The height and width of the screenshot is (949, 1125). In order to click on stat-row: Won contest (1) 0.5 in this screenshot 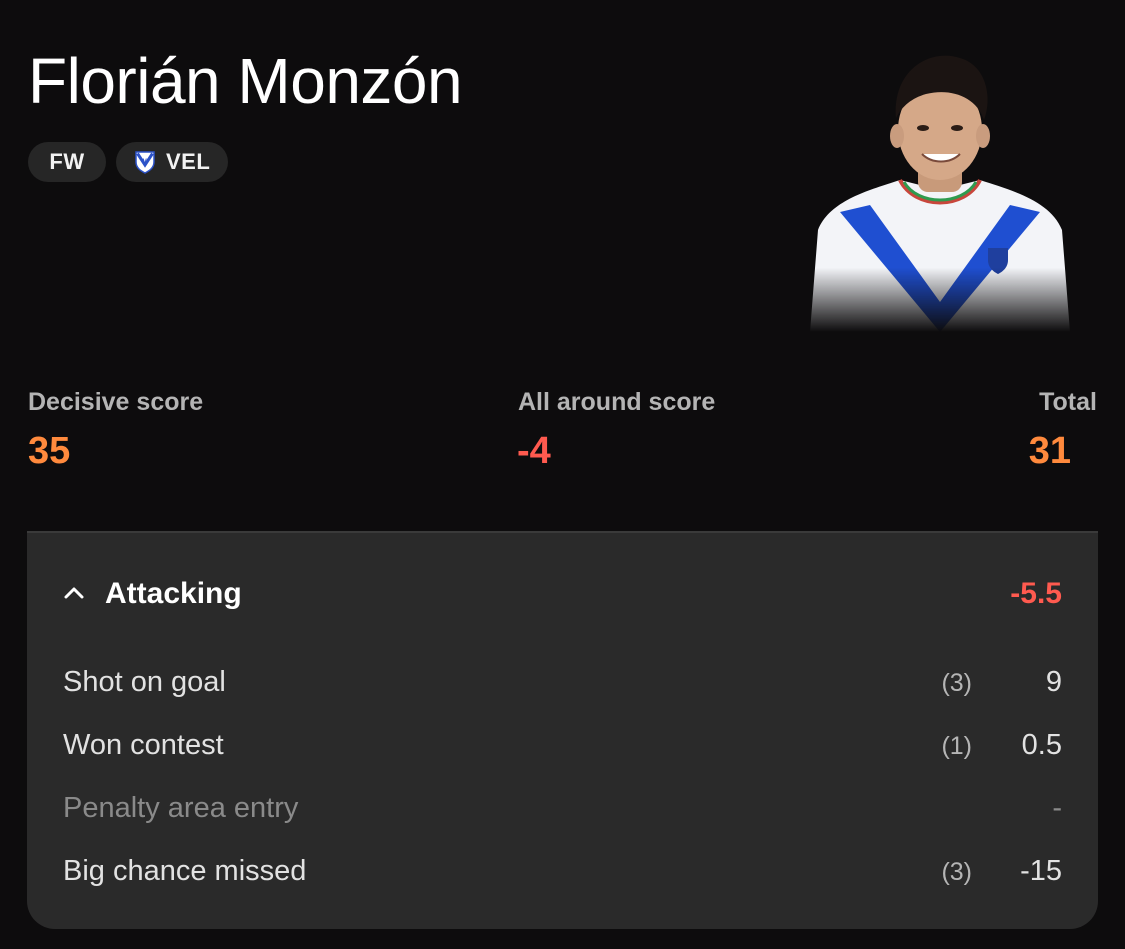, I will do `click(562, 749)`.